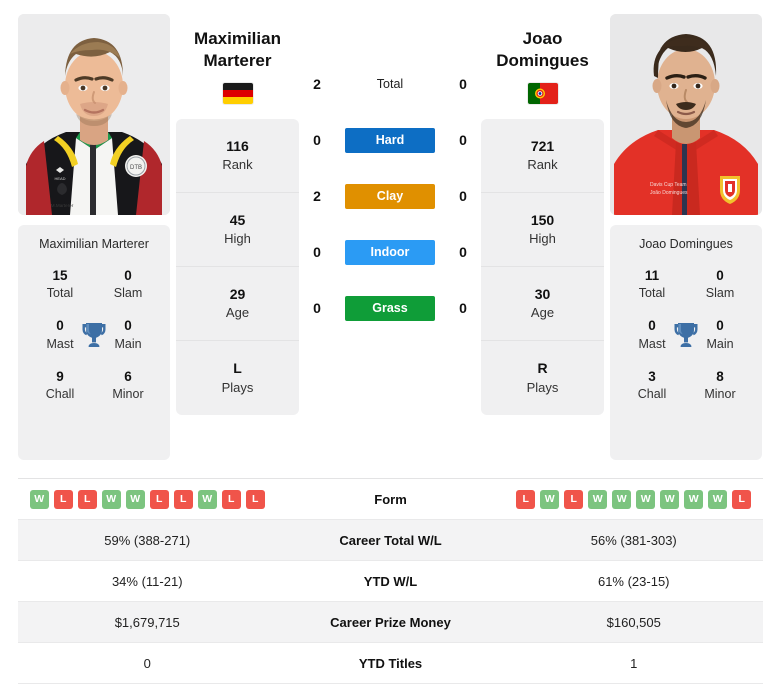 The height and width of the screenshot is (699, 779). What do you see at coordinates (634, 663) in the screenshot?
I see `right-ytd-titles-value: 1` at bounding box center [634, 663].